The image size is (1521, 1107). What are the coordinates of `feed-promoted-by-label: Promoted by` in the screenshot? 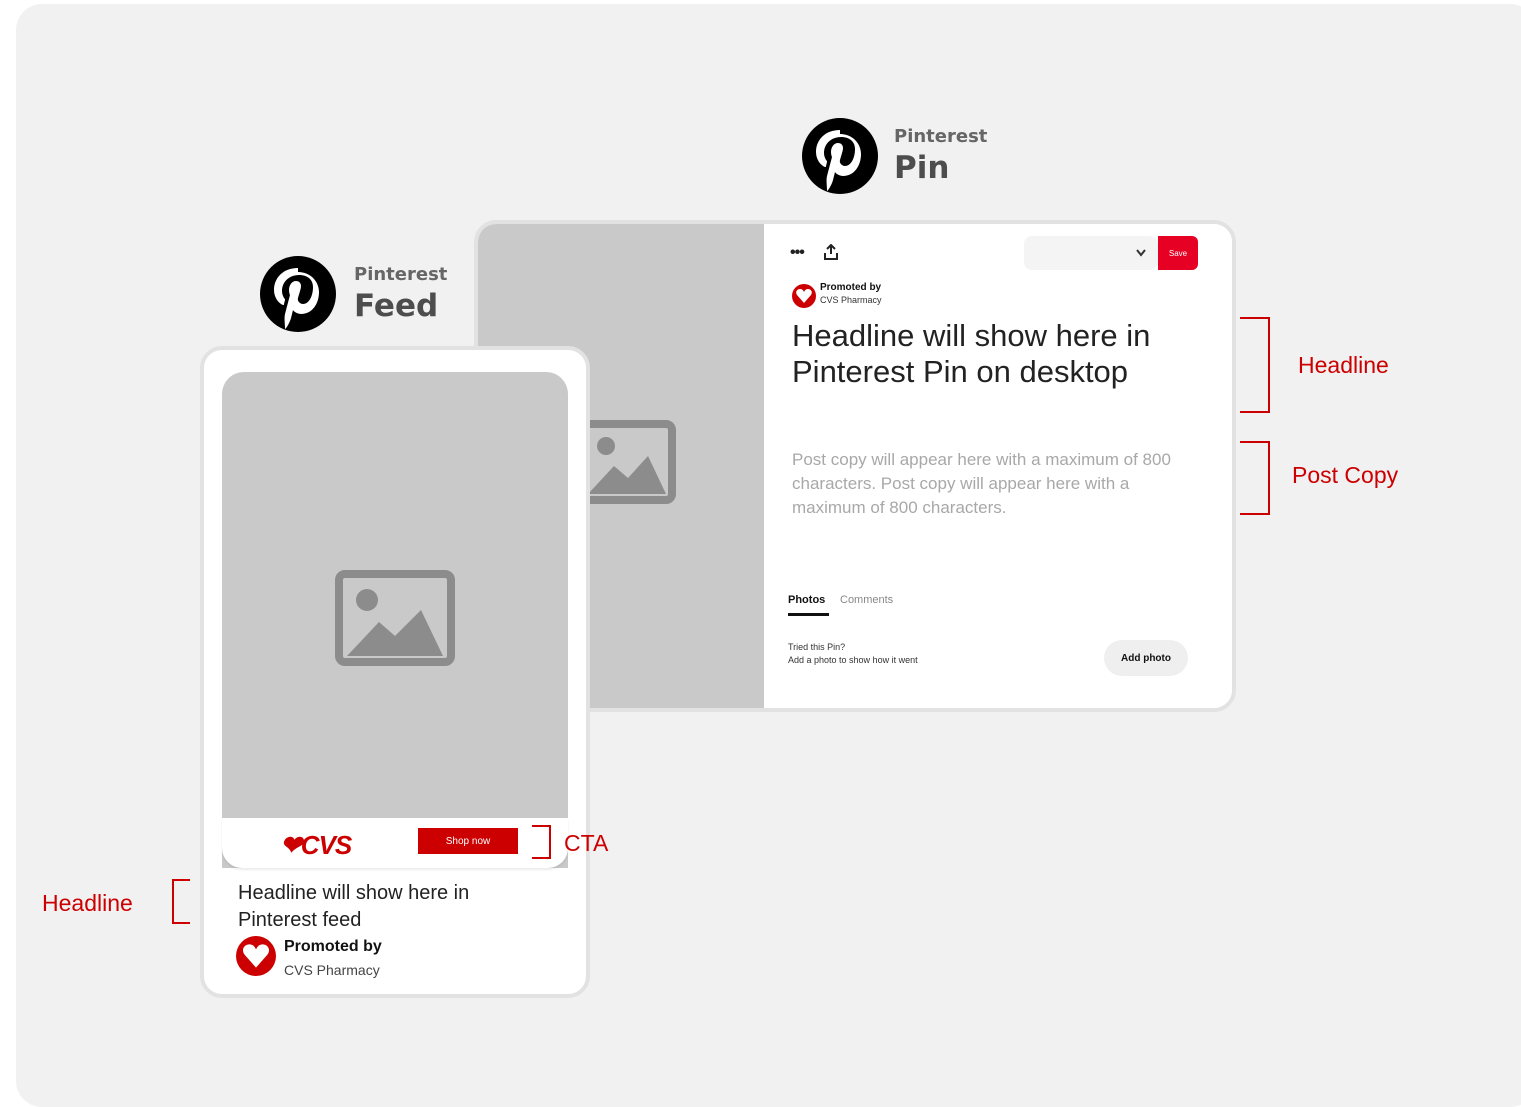 It's located at (333, 946).